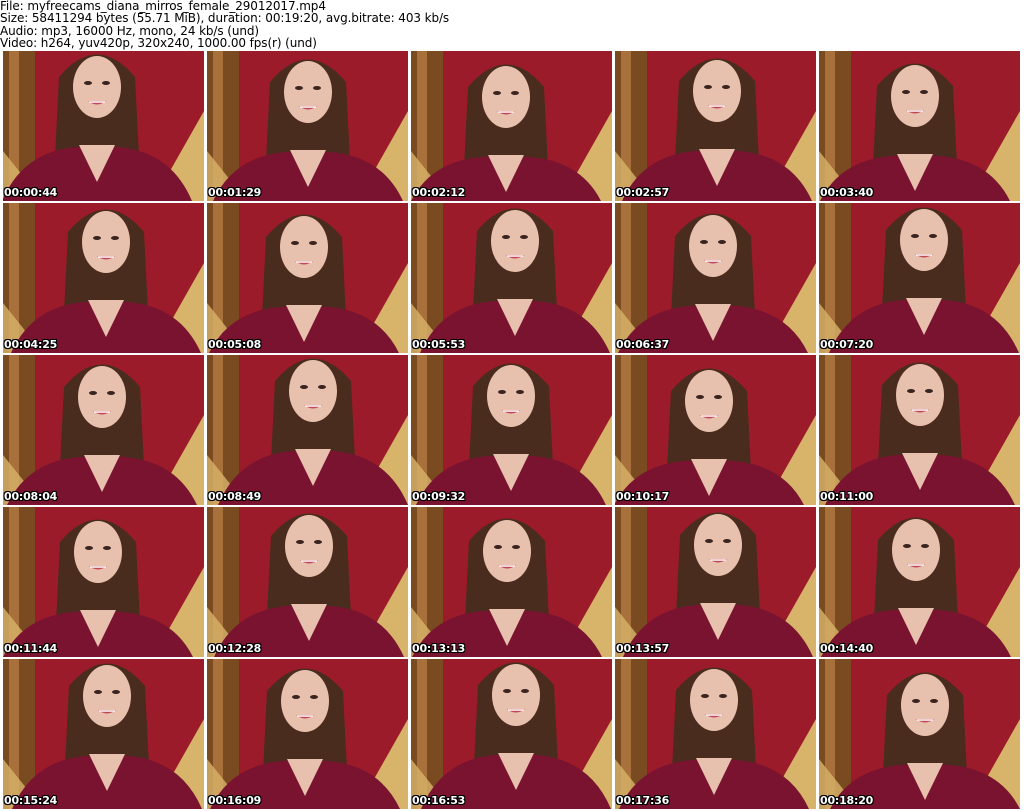 The height and width of the screenshot is (811, 1024). I want to click on video-thumbnail: 00:12:28, so click(307, 582).